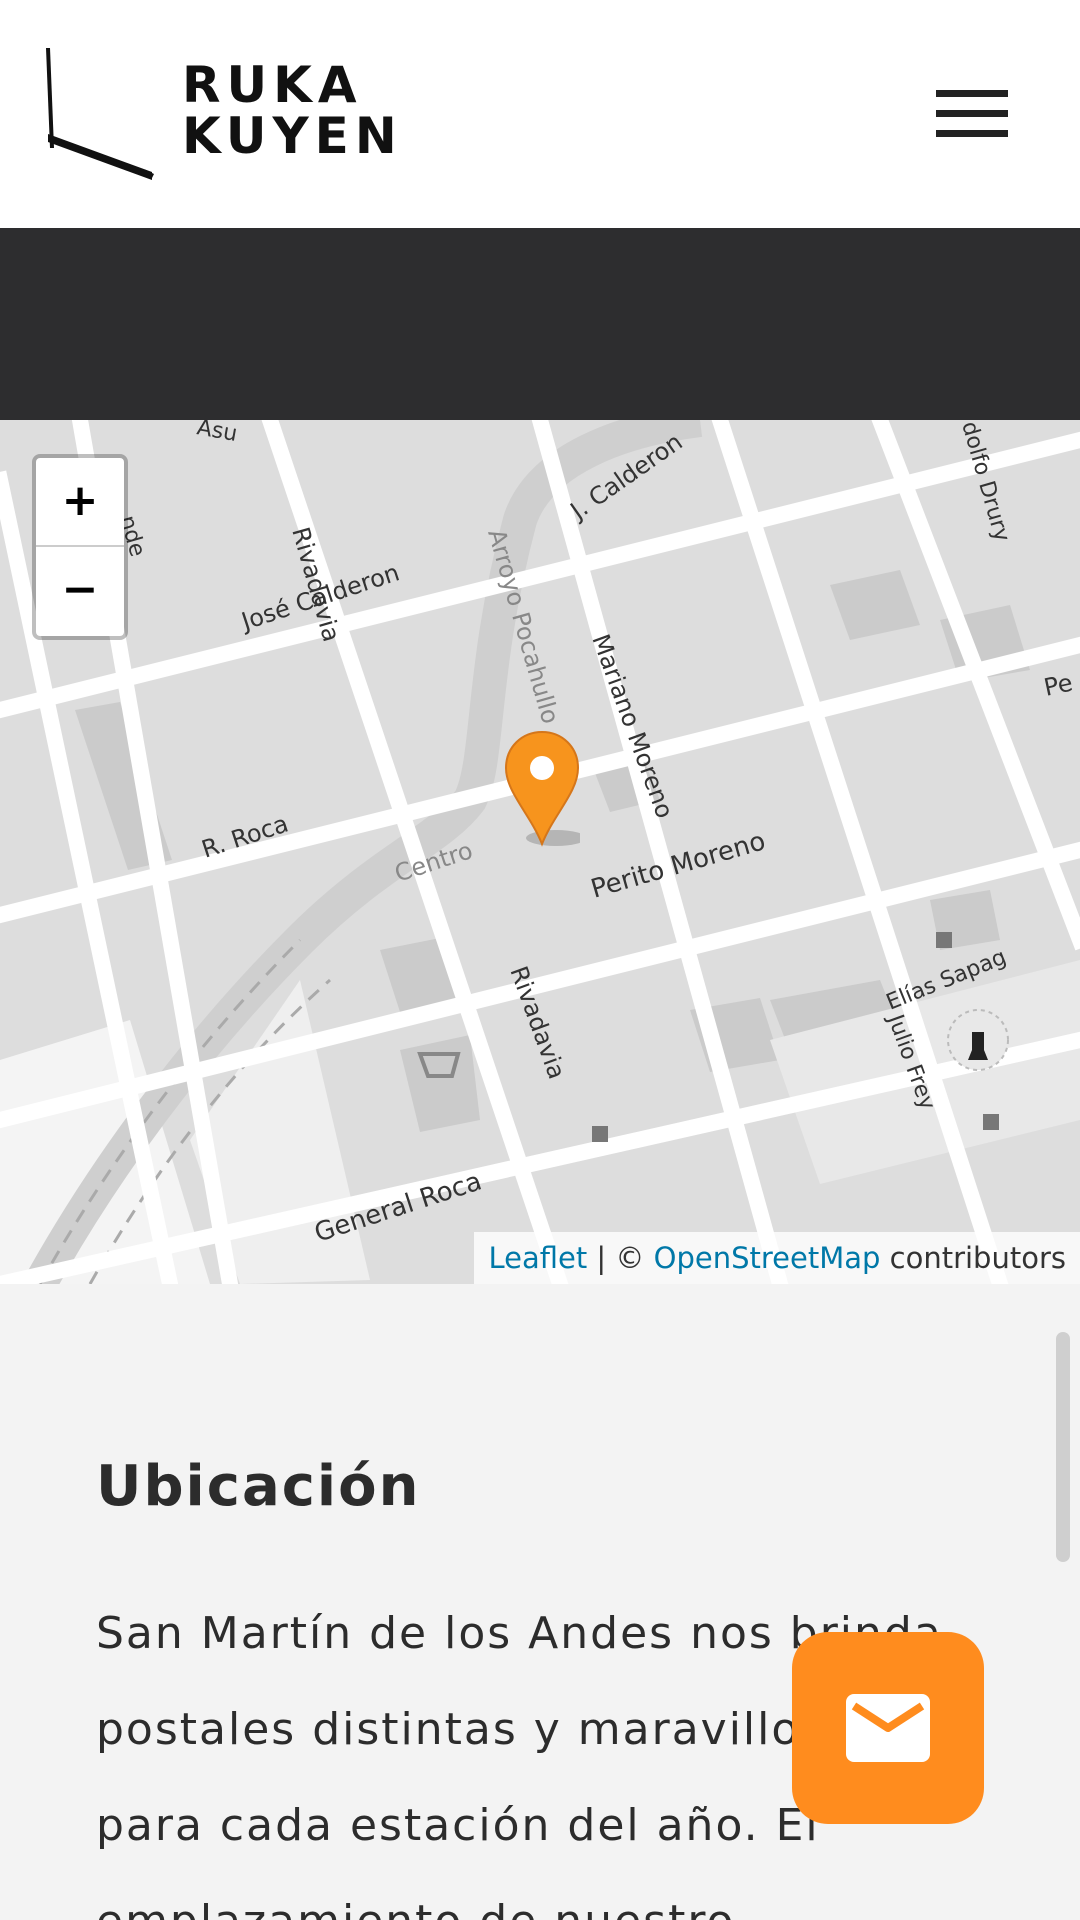  I want to click on contact-fab-button, so click(888, 1728).